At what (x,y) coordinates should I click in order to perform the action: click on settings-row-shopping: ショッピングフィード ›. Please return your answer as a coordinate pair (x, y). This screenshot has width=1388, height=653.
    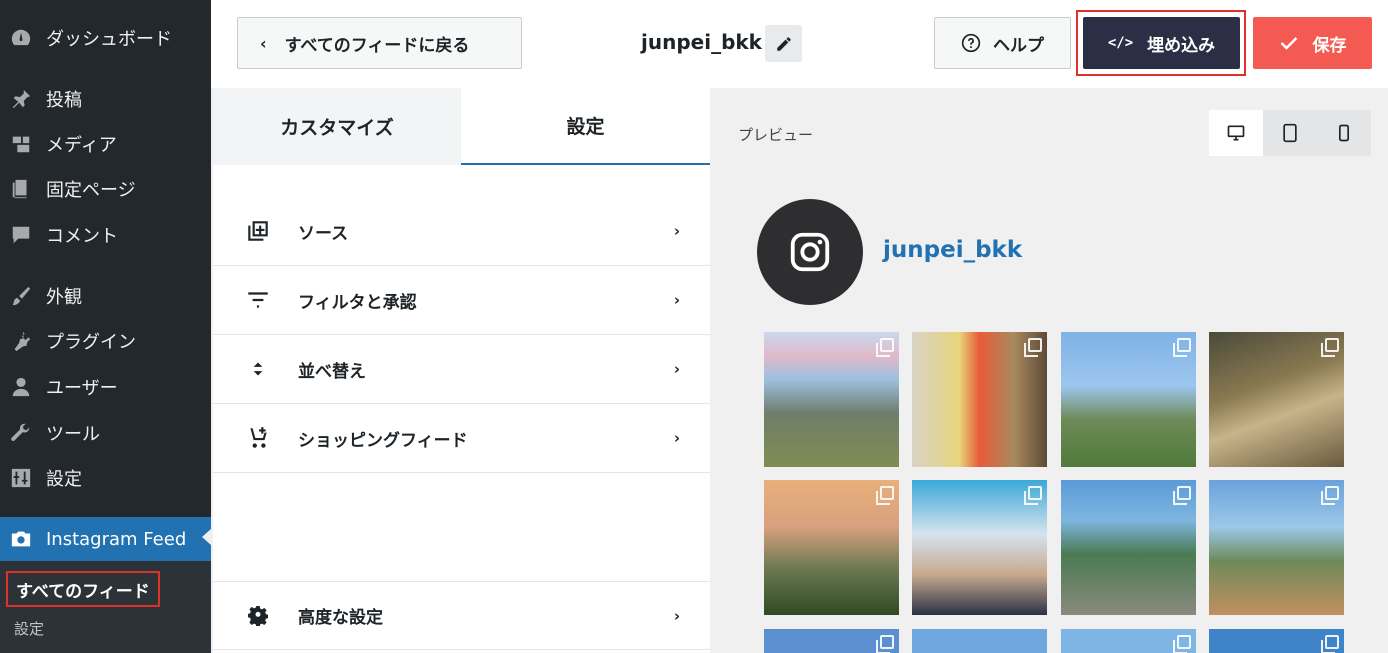
    Looking at the image, I should click on (461, 438).